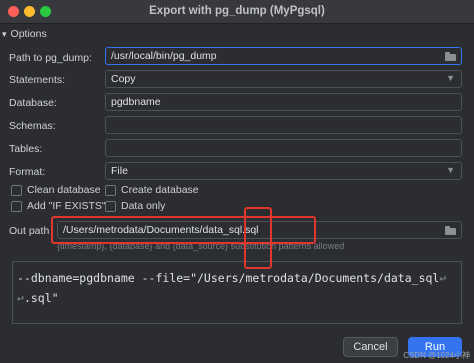  Describe the element at coordinates (41, 298) in the screenshot. I see `command-line-2: .sql"` at that location.